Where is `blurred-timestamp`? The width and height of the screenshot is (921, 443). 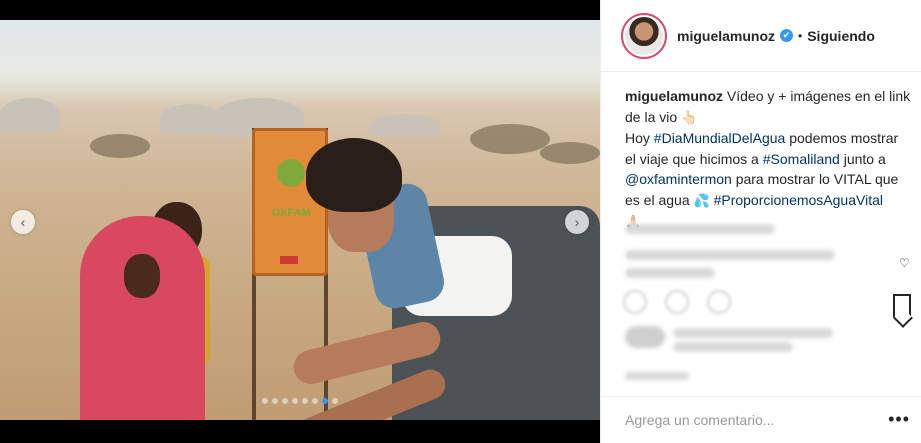 blurred-timestamp is located at coordinates (657, 376).